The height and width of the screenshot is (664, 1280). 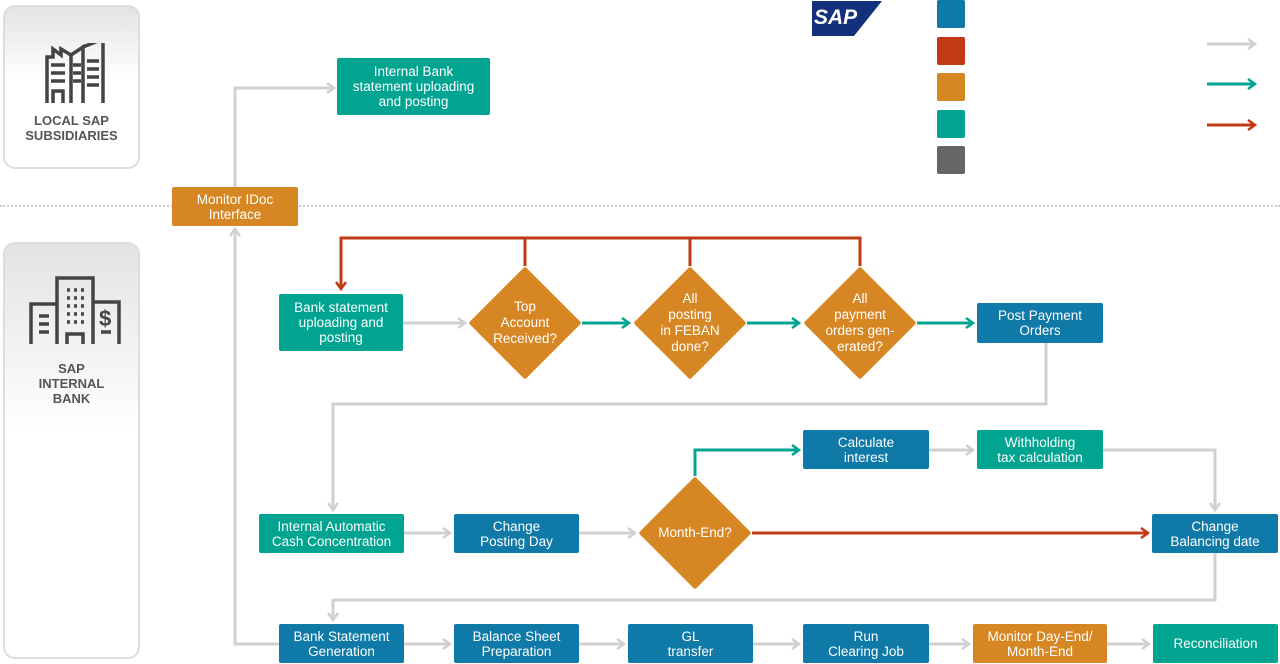 I want to click on decision-feban-posting-done: All posting in FEBAN done?, so click(x=690, y=323).